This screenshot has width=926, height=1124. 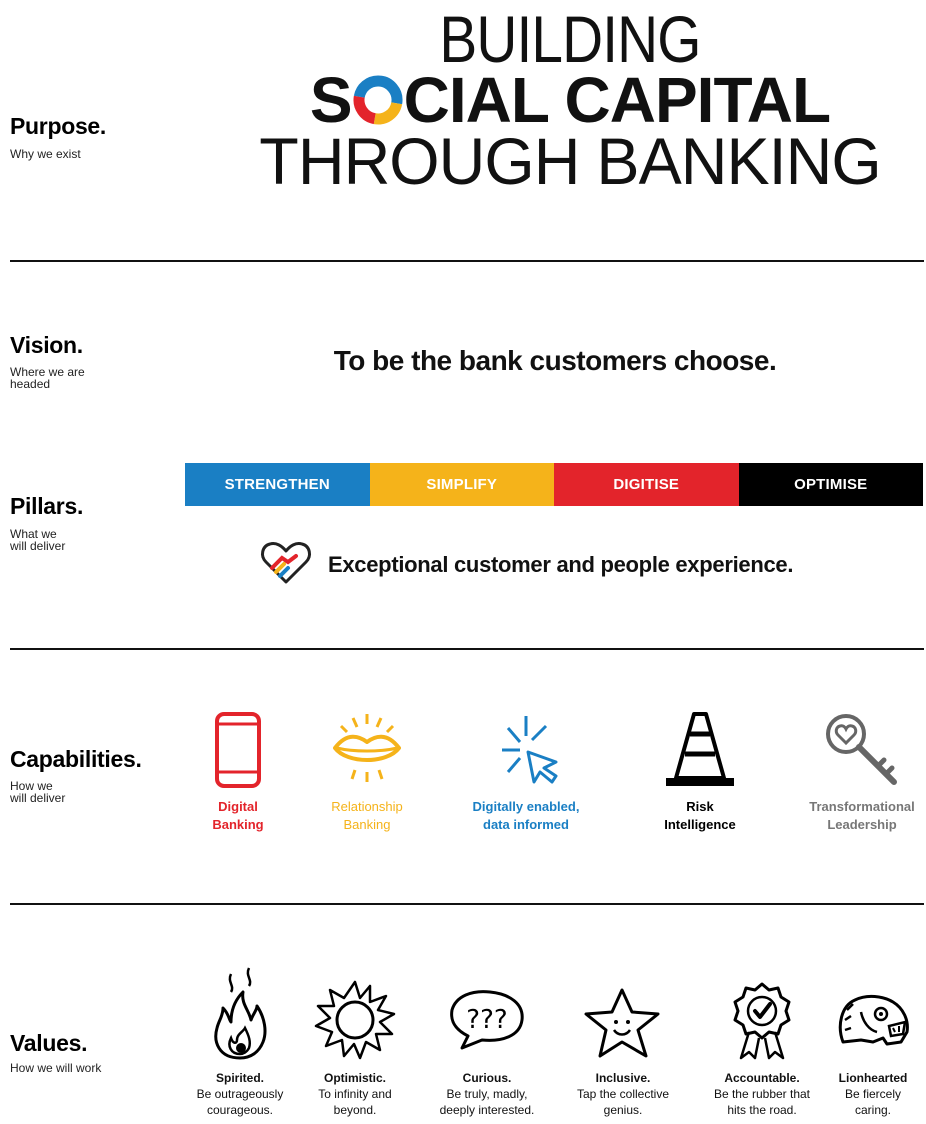 What do you see at coordinates (47, 378) in the screenshot?
I see `vision-subtitle: Where we are headed` at bounding box center [47, 378].